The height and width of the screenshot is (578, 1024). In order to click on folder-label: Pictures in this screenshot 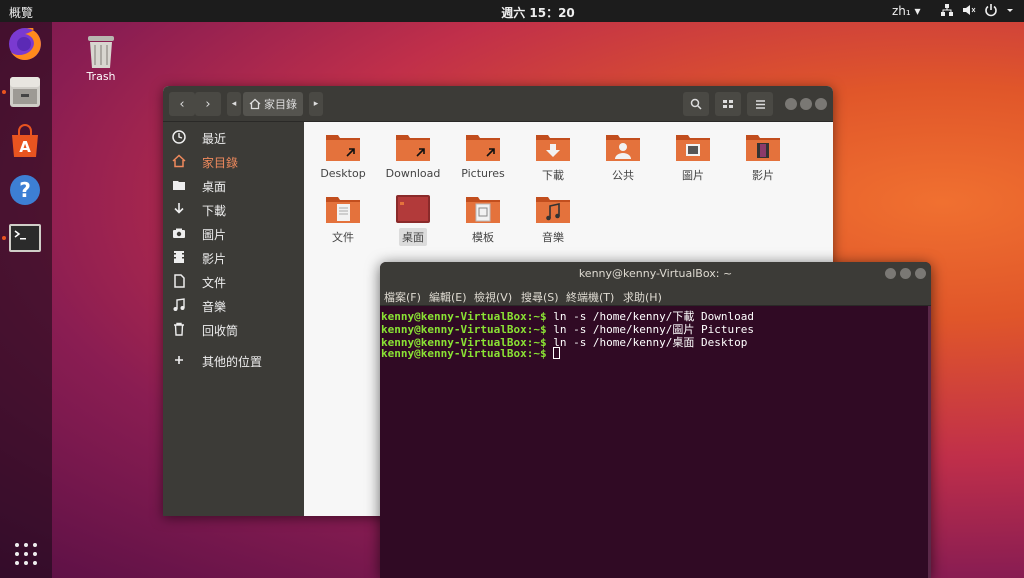, I will do `click(483, 173)`.